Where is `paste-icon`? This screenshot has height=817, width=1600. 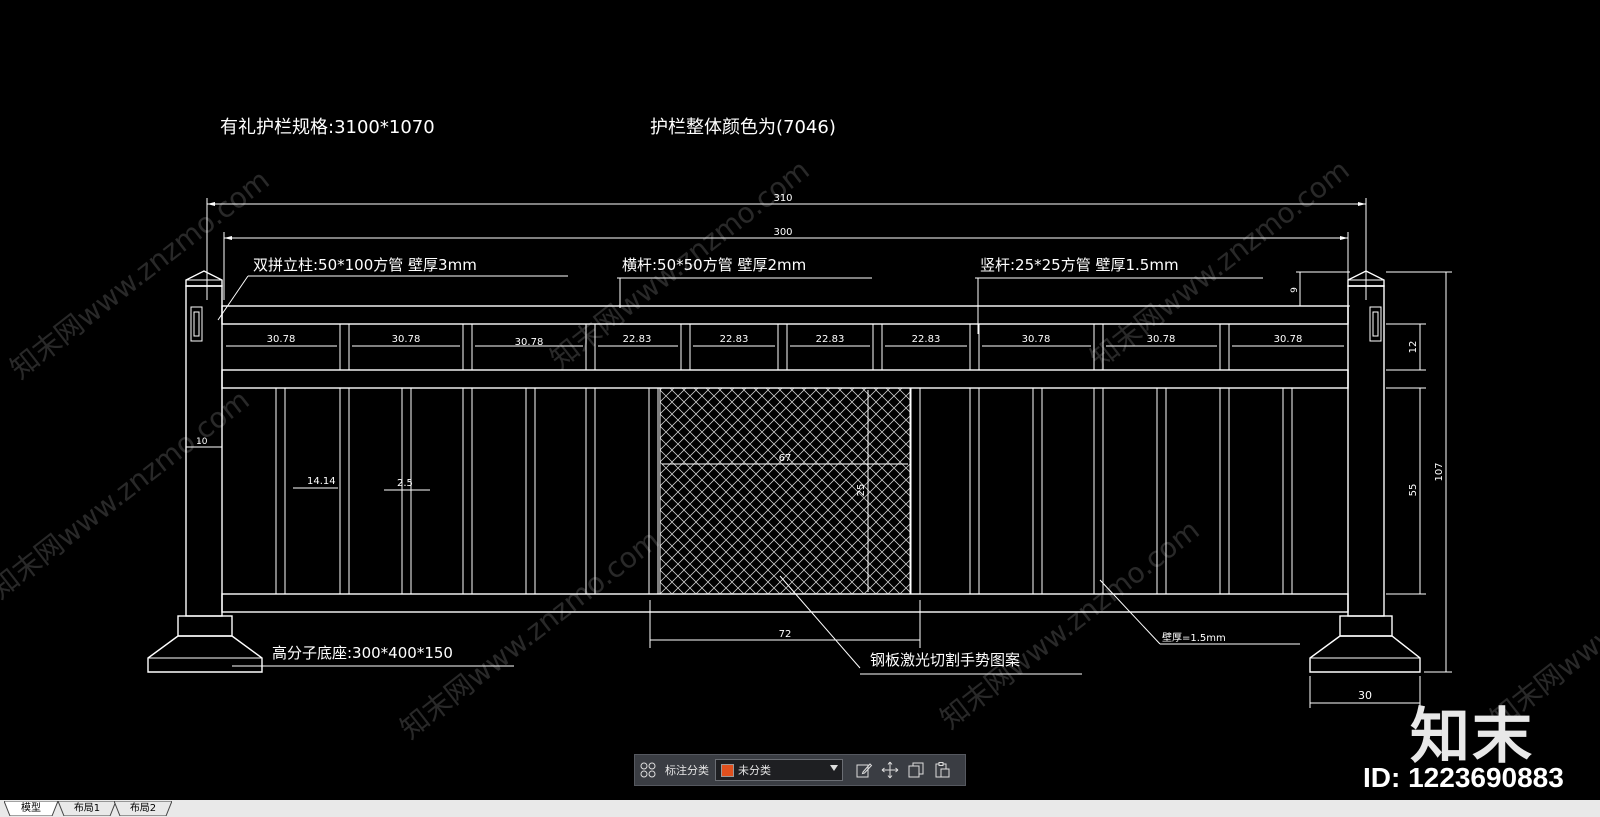
paste-icon is located at coordinates (942, 770).